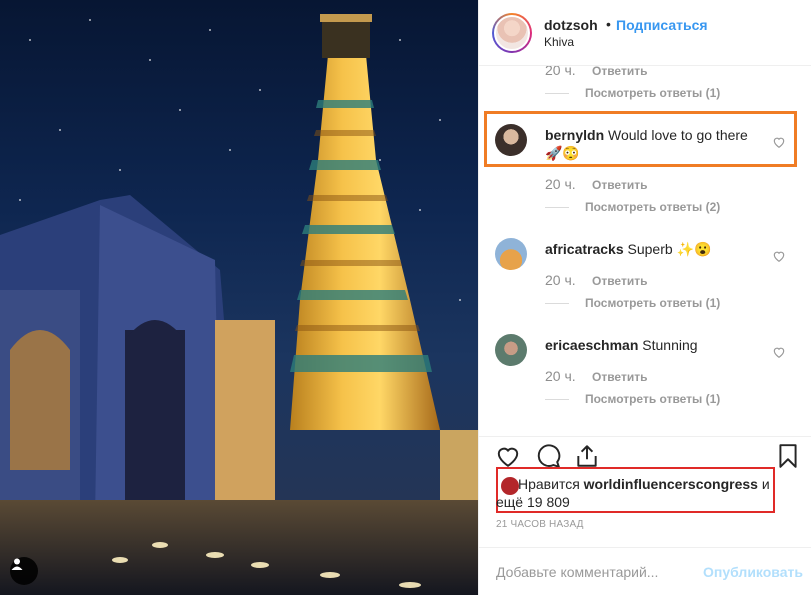 The height and width of the screenshot is (595, 811). What do you see at coordinates (574, 135) in the screenshot?
I see `commenter-username: bernyldn` at bounding box center [574, 135].